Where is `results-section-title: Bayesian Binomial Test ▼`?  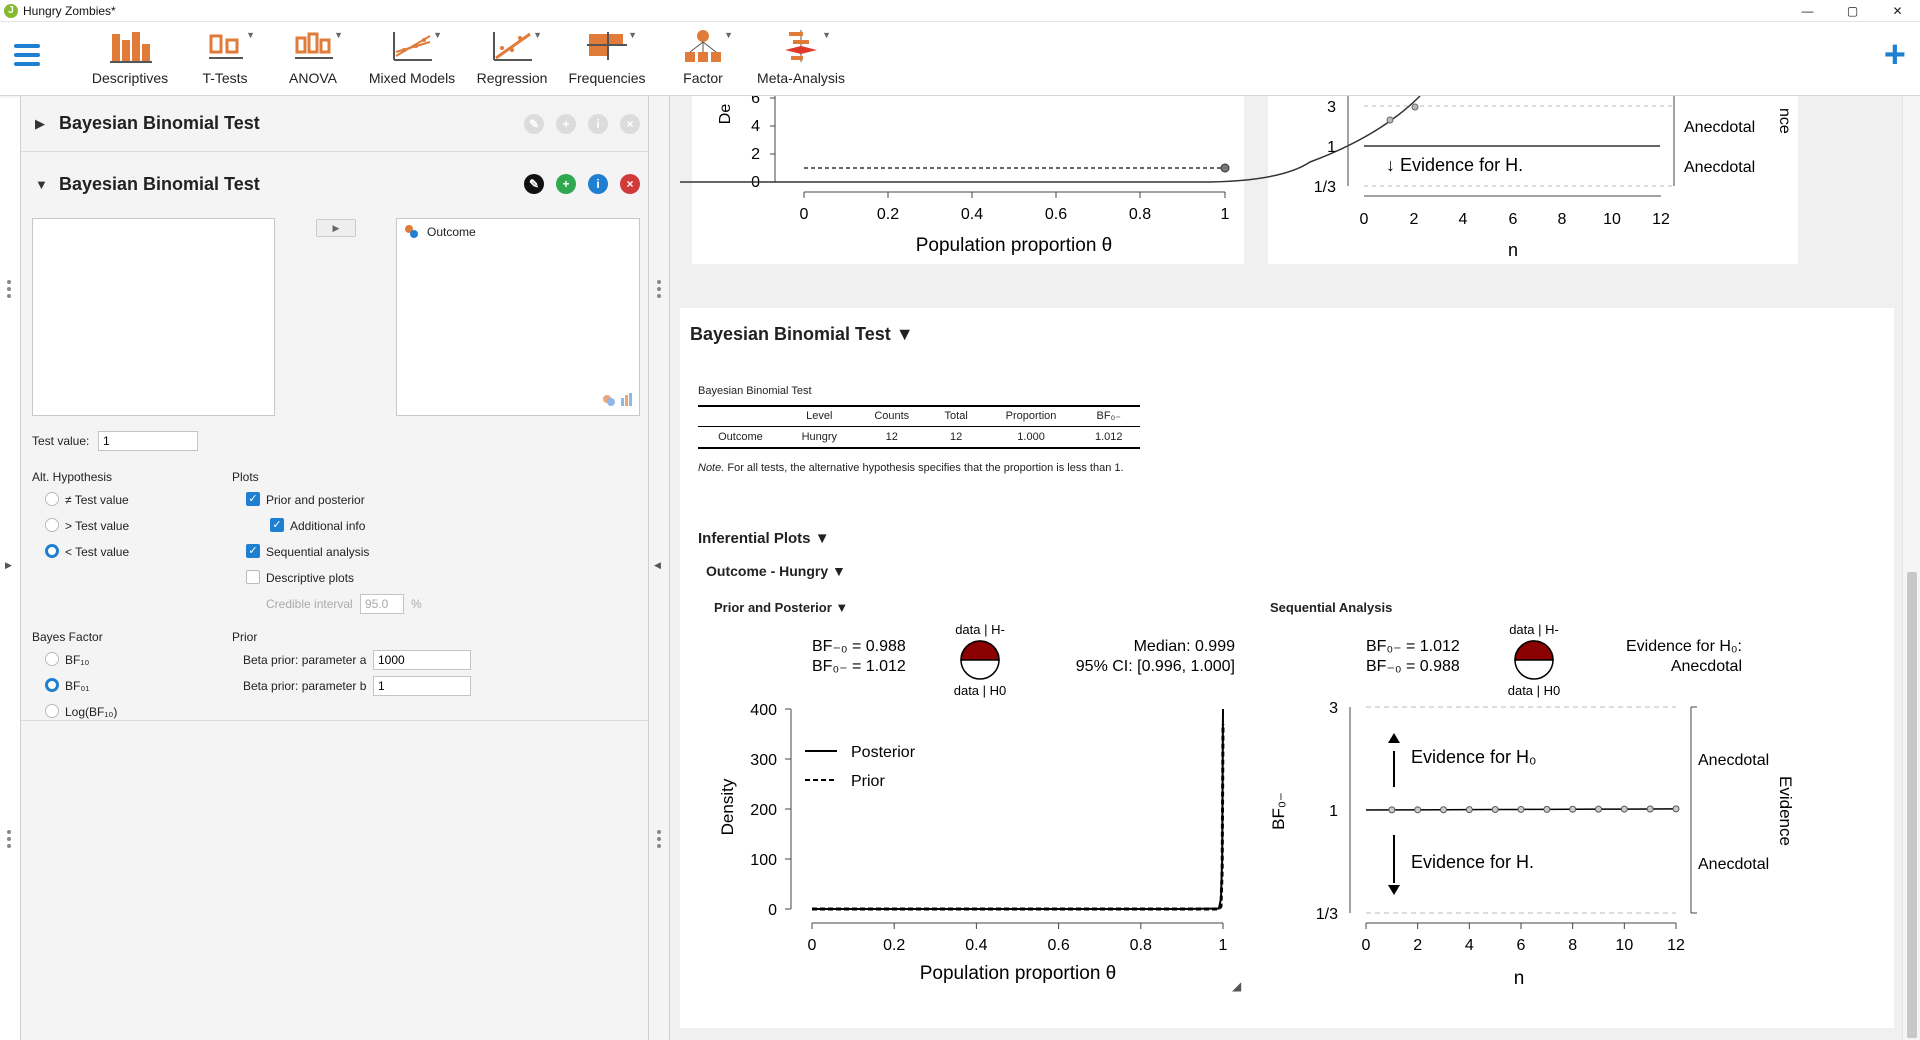
results-section-title: Bayesian Binomial Test ▼ is located at coordinates (802, 334).